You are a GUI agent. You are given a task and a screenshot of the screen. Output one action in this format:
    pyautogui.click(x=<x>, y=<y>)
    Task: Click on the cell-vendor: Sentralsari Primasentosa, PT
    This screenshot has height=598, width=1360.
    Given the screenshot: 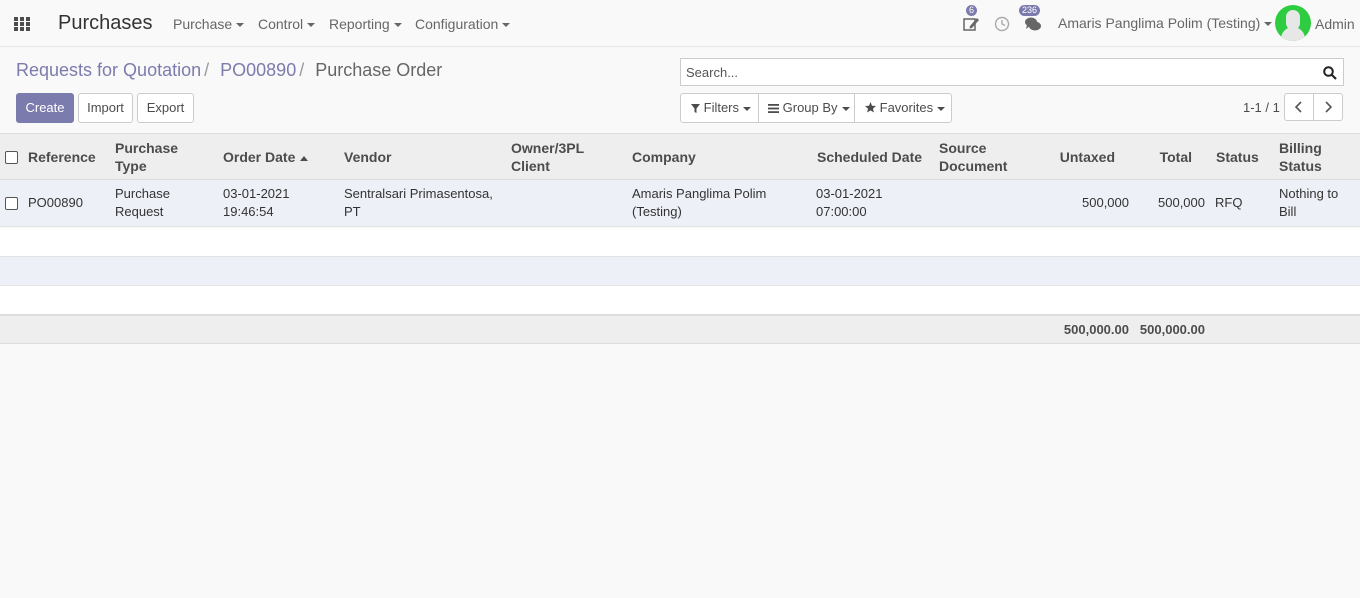 What is the action you would take?
    pyautogui.click(x=418, y=202)
    